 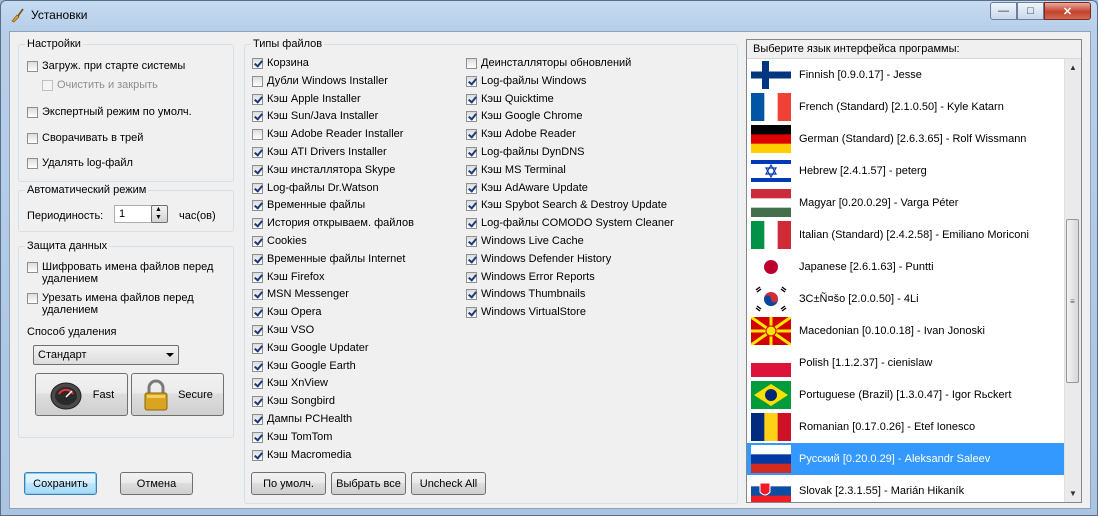 What do you see at coordinates (308, 205) in the screenshot?
I see `file-type-checkbox: Временные файлы` at bounding box center [308, 205].